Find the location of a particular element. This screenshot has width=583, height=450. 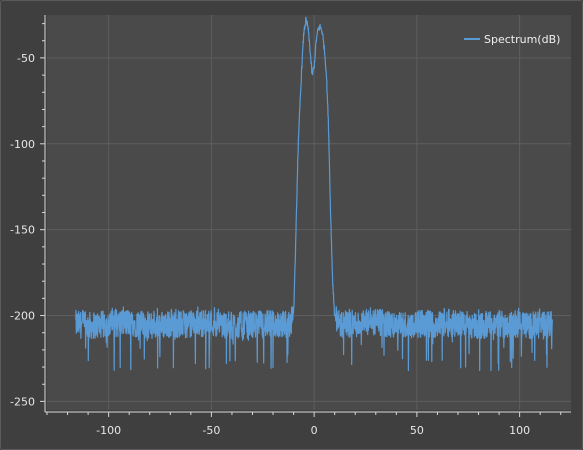

y-tick-label: -150 is located at coordinates (22, 230).